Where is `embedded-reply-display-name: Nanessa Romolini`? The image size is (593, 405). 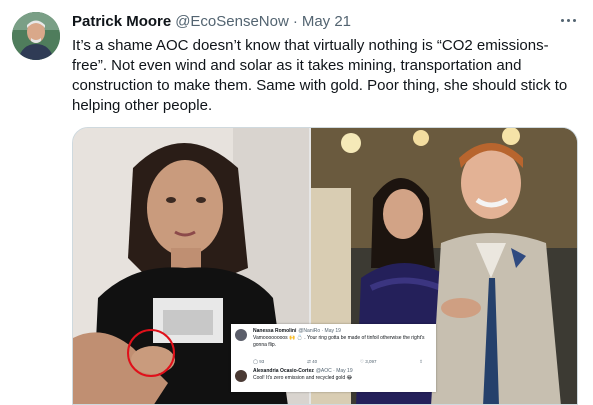
embedded-reply-display-name: Nanessa Romolini is located at coordinates (275, 331).